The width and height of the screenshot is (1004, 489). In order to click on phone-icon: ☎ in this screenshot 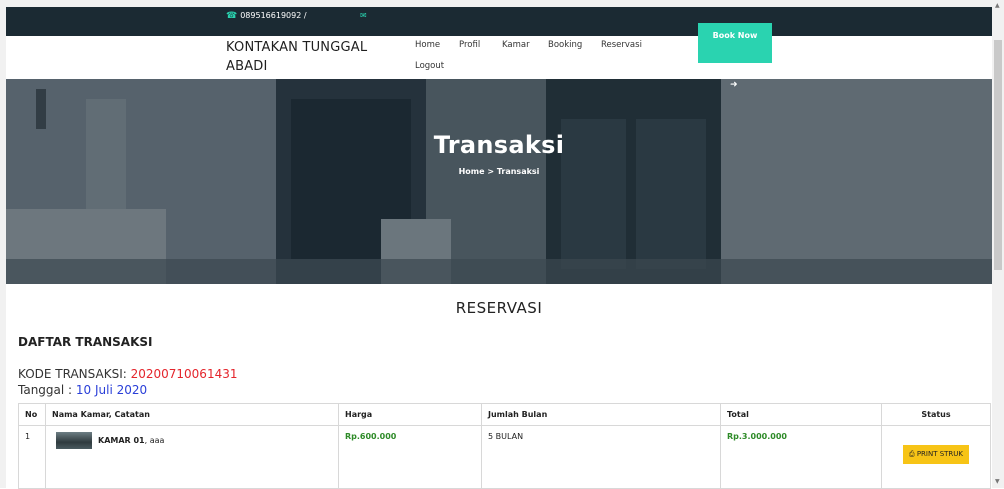, I will do `click(232, 16)`.